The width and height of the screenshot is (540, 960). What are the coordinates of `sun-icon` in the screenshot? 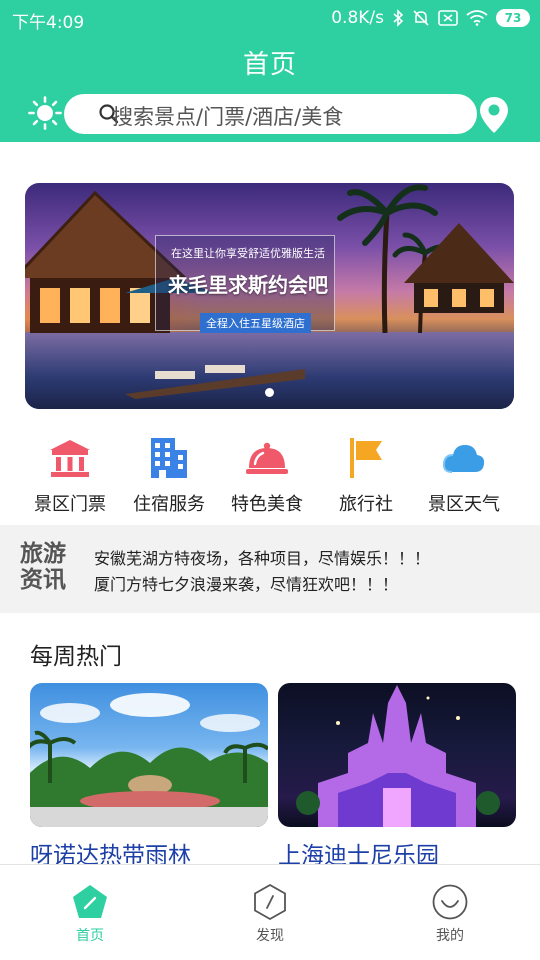 It's located at (45, 113).